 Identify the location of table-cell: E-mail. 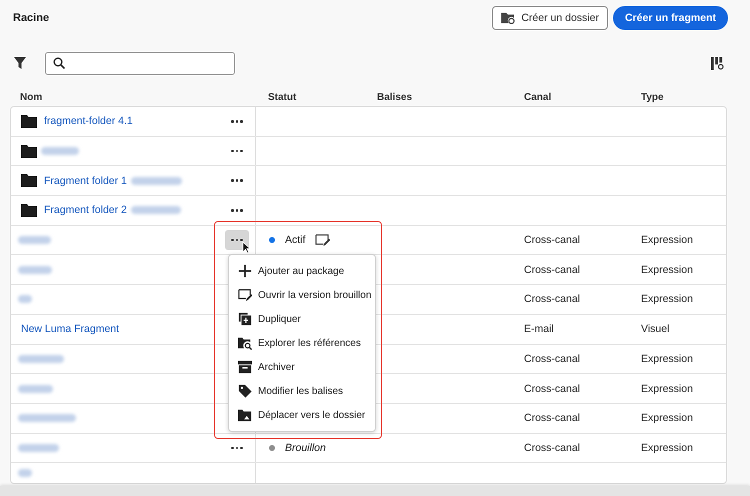
(539, 329).